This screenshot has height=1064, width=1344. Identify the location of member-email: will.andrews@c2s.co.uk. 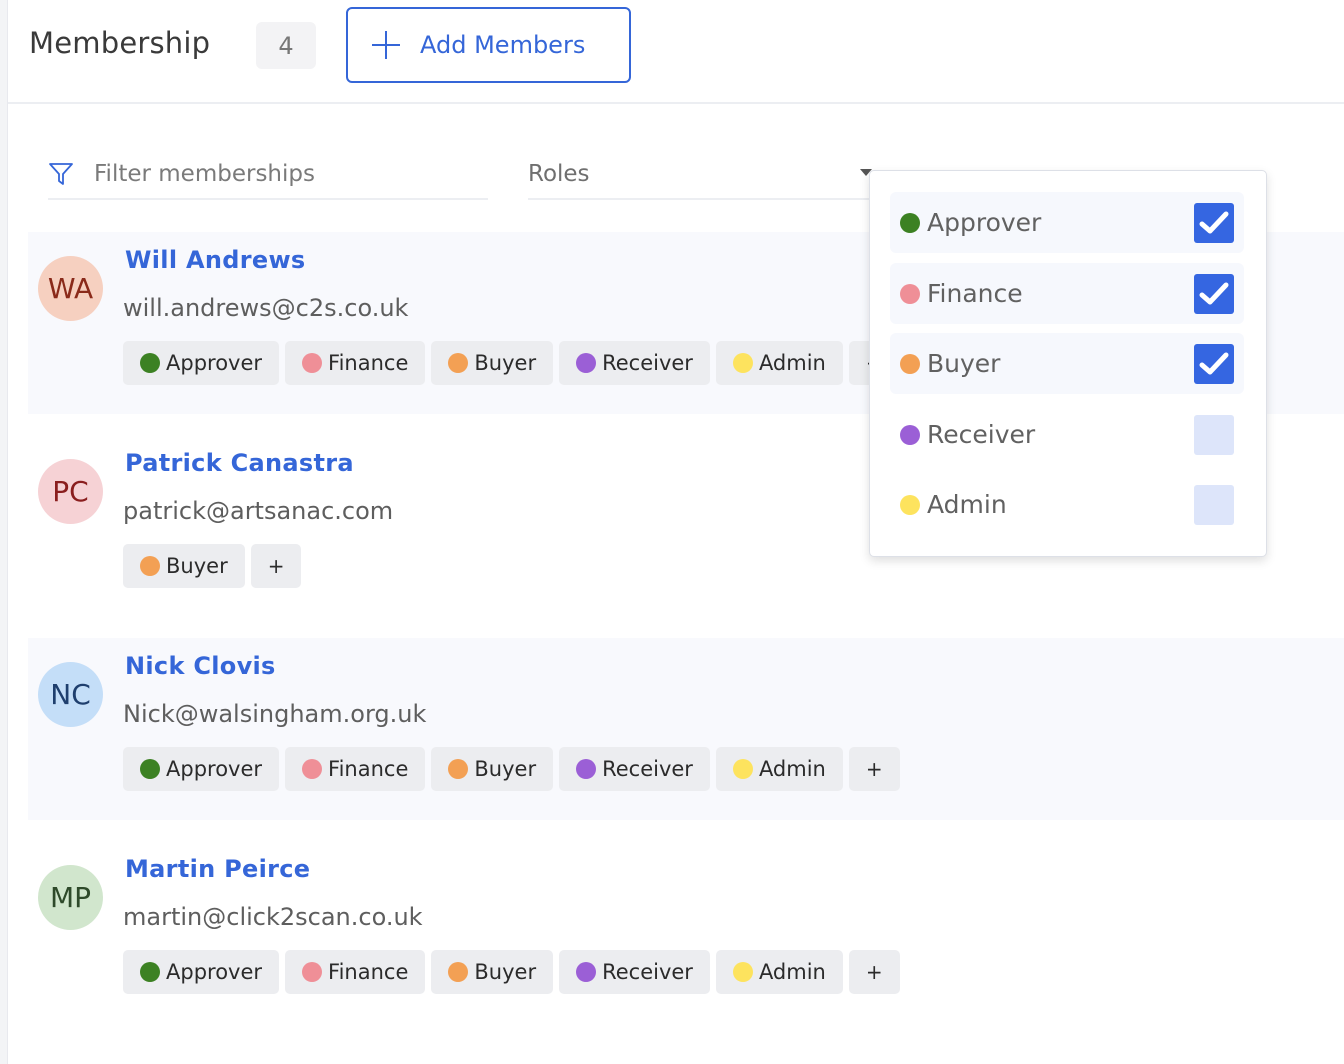
(266, 308).